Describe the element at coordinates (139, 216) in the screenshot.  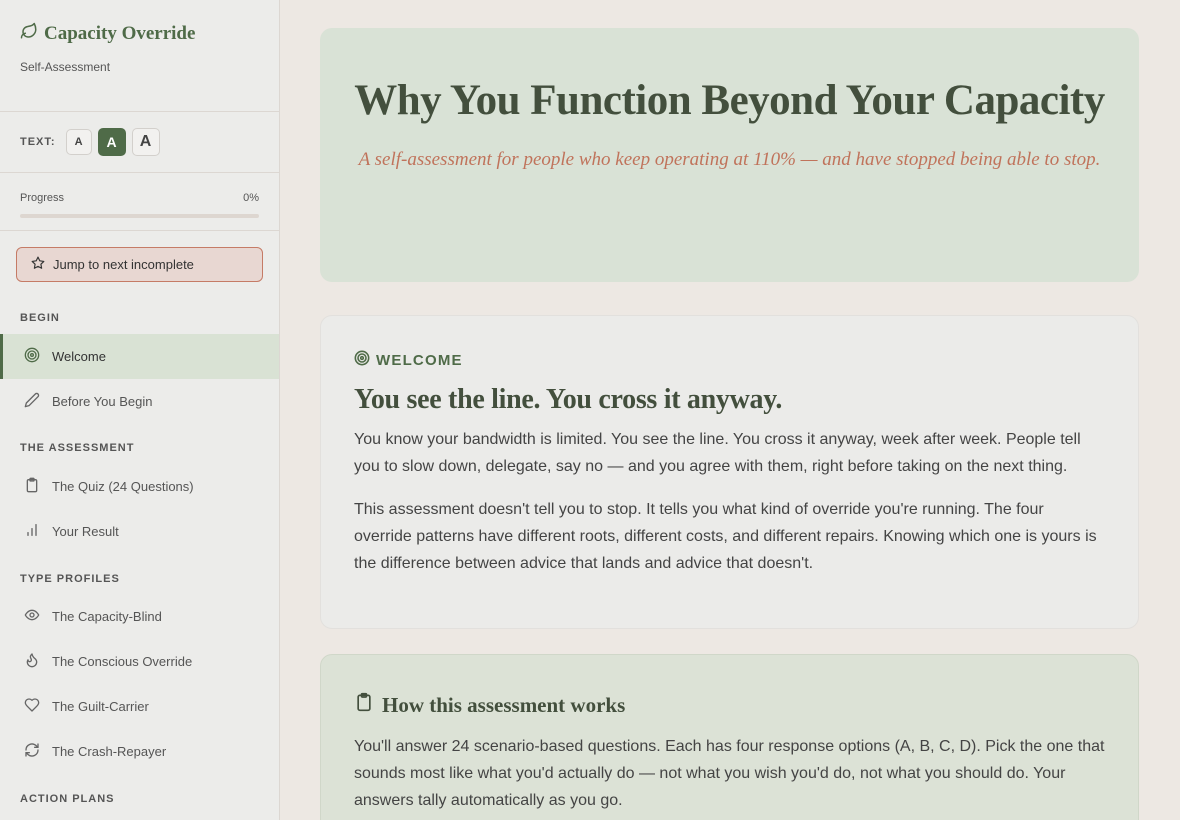
I see `progress-track` at that location.